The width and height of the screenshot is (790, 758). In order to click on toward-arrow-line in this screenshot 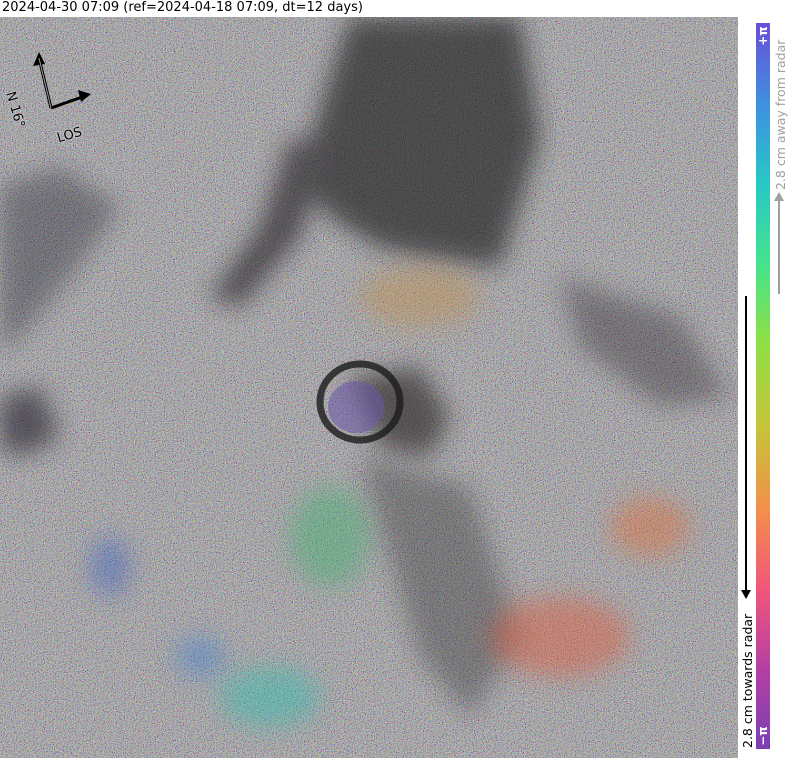, I will do `click(746, 443)`.